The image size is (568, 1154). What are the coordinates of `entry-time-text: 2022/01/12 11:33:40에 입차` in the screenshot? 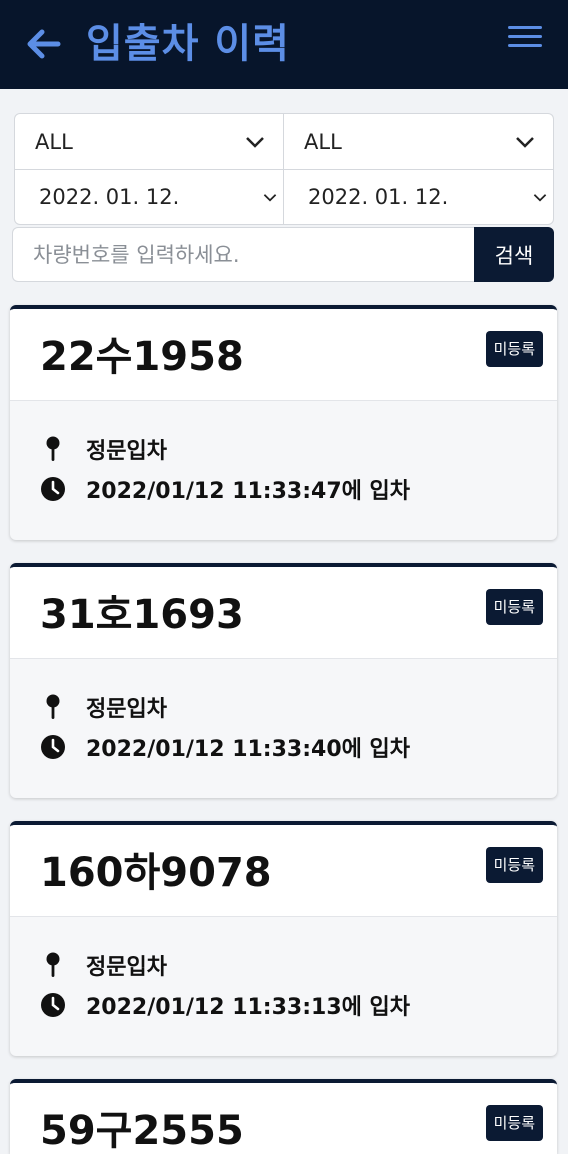 It's located at (248, 749).